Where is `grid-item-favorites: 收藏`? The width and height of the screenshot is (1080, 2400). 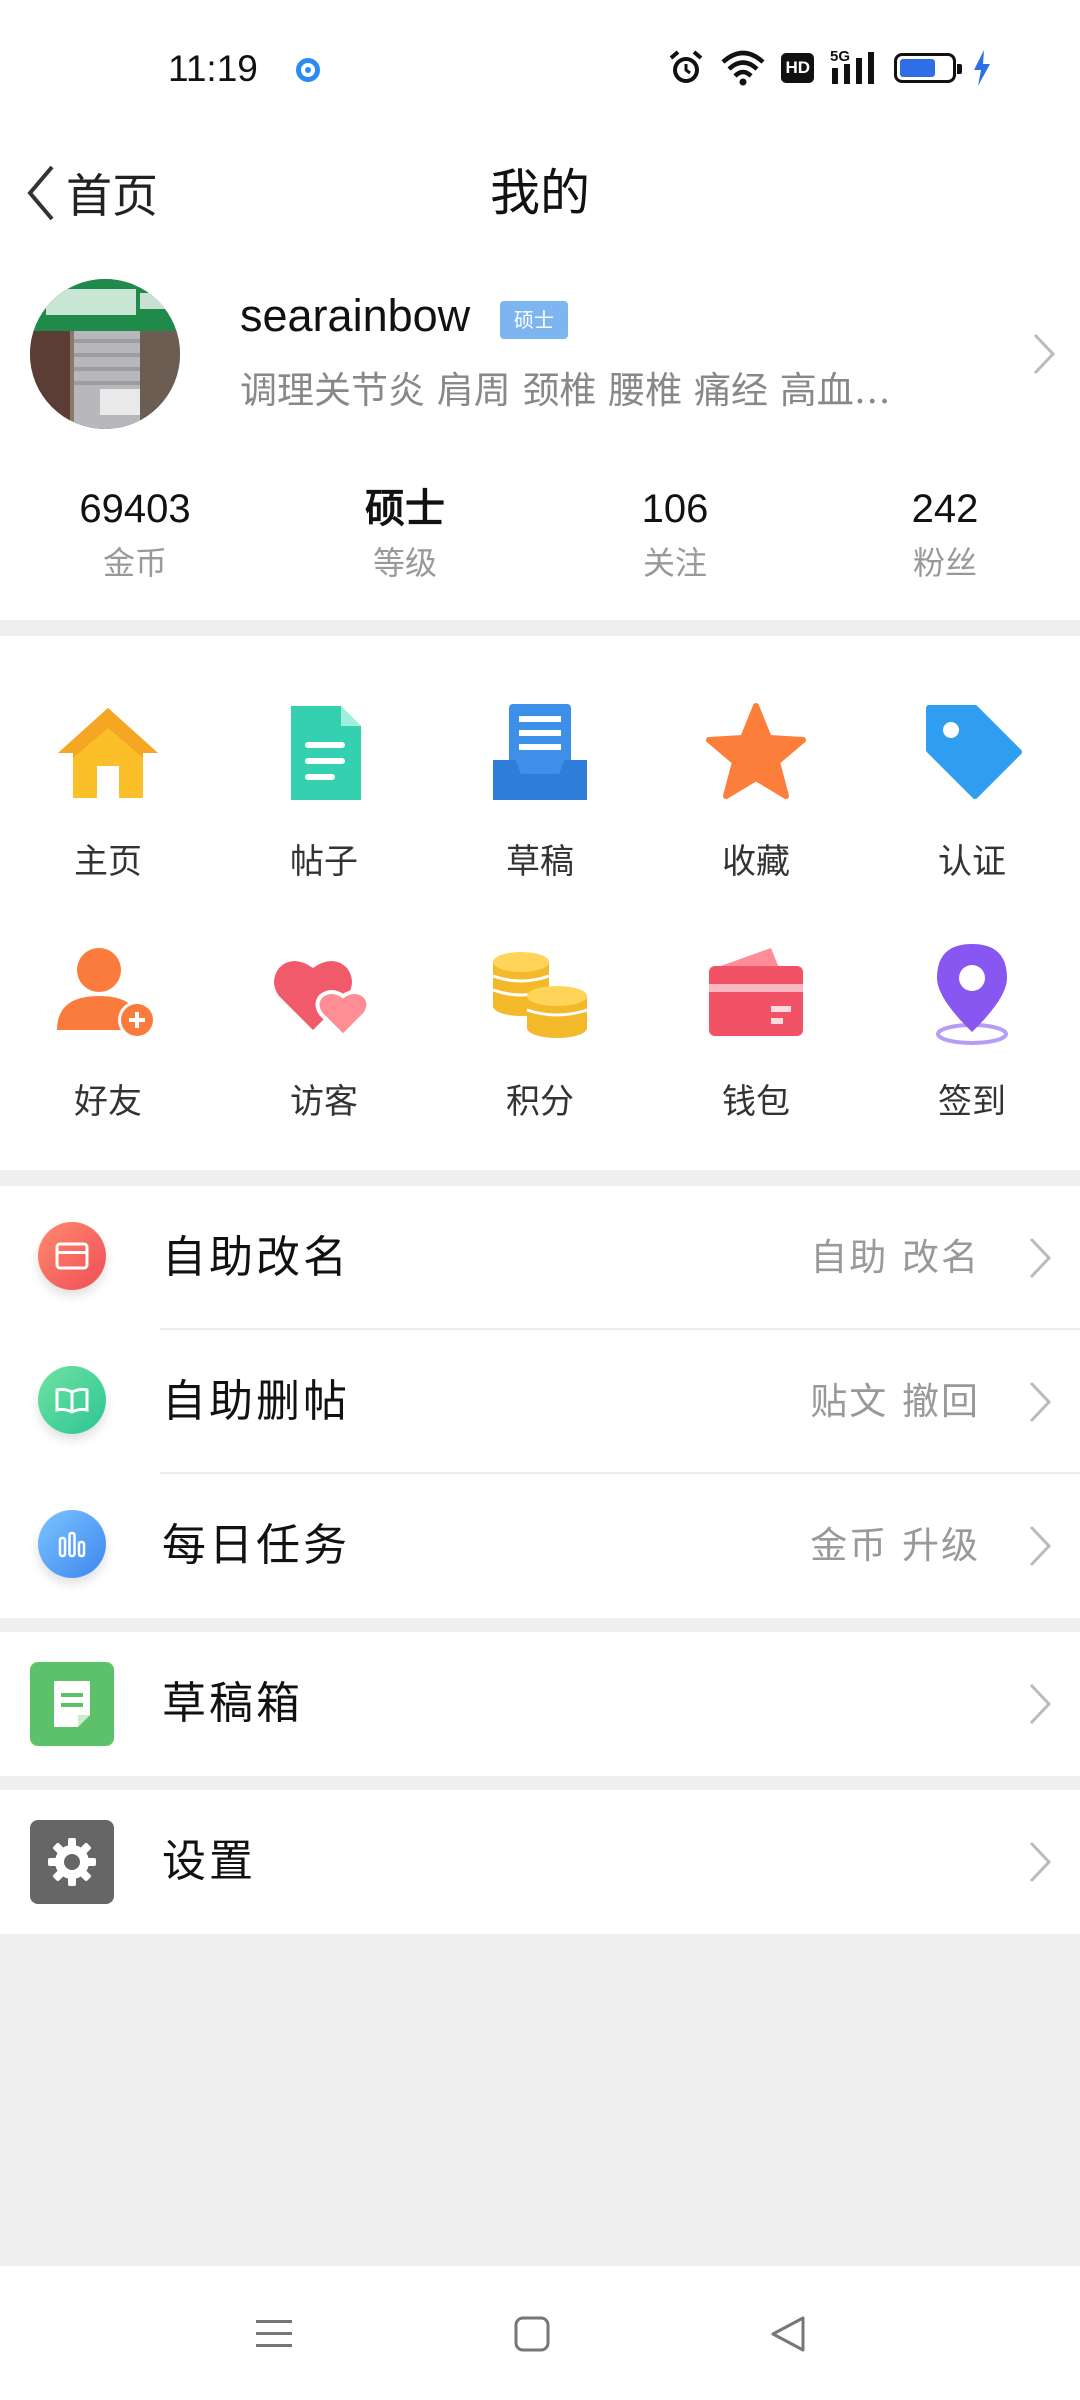
grid-item-favorites: 收藏 is located at coordinates (756, 790).